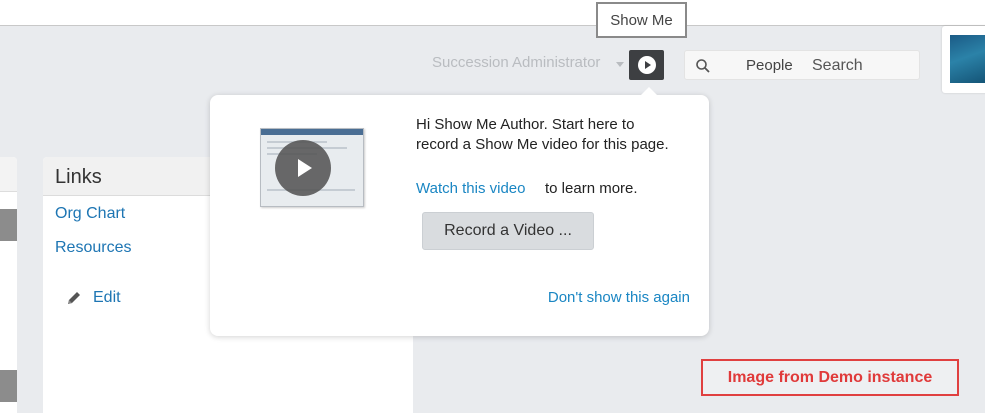  What do you see at coordinates (8, 174) in the screenshot?
I see `left-panel-header` at bounding box center [8, 174].